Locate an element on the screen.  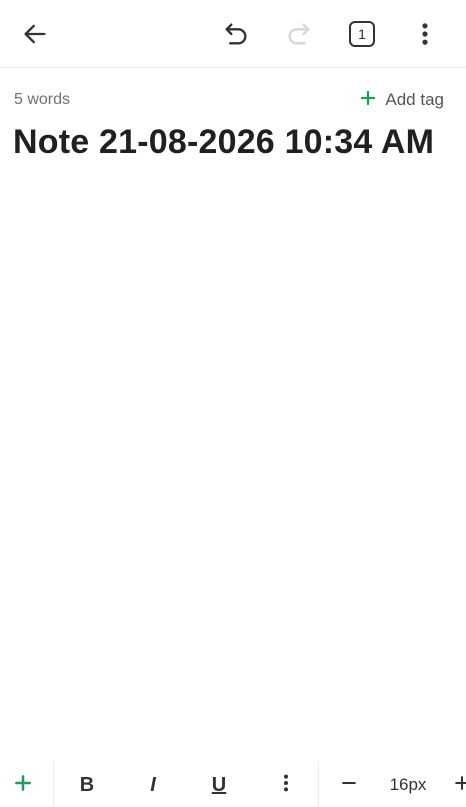
increase-font-size-button is located at coordinates (459, 785).